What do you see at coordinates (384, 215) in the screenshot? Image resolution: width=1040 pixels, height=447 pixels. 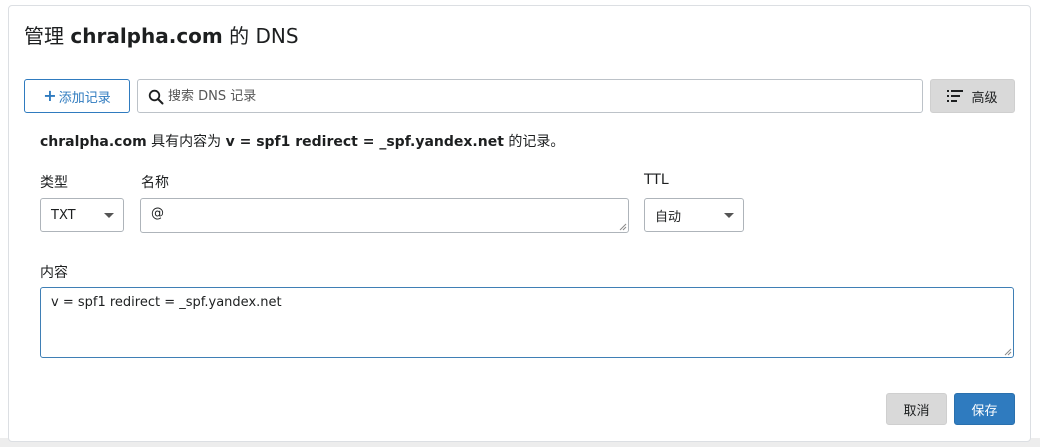 I see `name-field: @` at bounding box center [384, 215].